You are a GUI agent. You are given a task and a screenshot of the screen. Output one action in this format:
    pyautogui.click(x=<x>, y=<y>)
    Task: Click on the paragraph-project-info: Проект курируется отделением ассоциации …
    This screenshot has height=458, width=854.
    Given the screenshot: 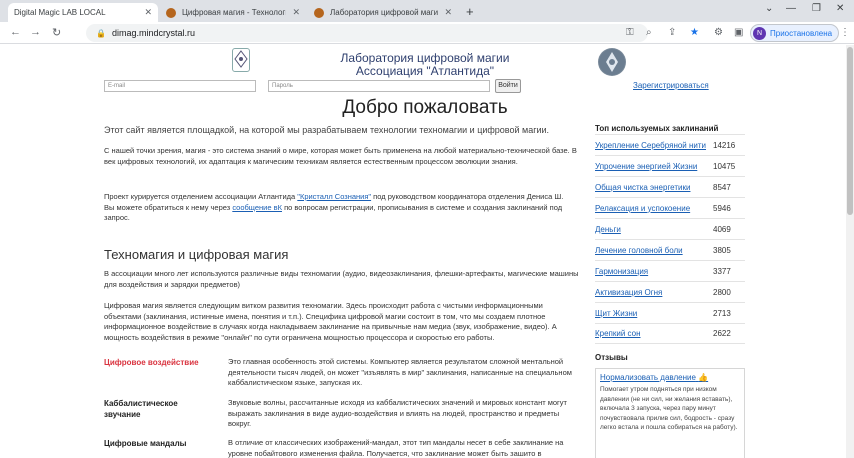 What is the action you would take?
    pyautogui.click(x=334, y=207)
    